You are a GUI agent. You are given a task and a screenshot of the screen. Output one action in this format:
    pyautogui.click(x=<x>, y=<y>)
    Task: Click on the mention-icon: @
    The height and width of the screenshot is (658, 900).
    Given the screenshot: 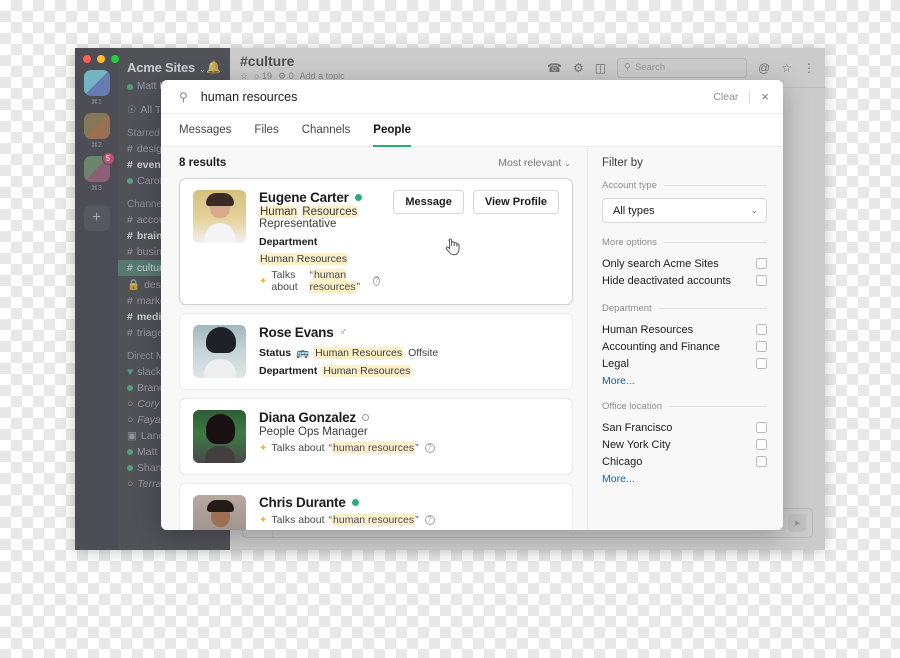 What is the action you would take?
    pyautogui.click(x=764, y=68)
    